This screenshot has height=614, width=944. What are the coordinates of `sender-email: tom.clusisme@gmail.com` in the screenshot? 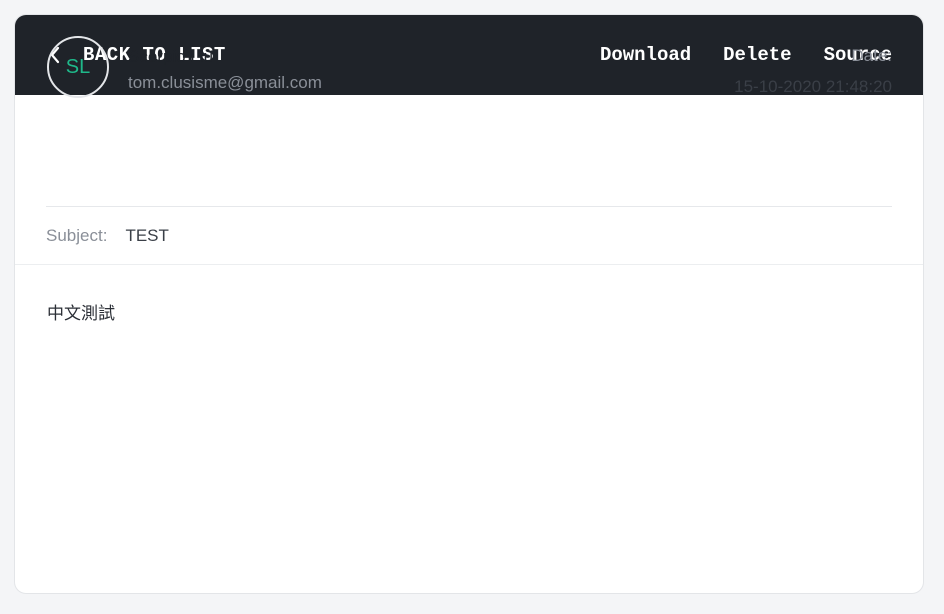 It's located at (225, 82).